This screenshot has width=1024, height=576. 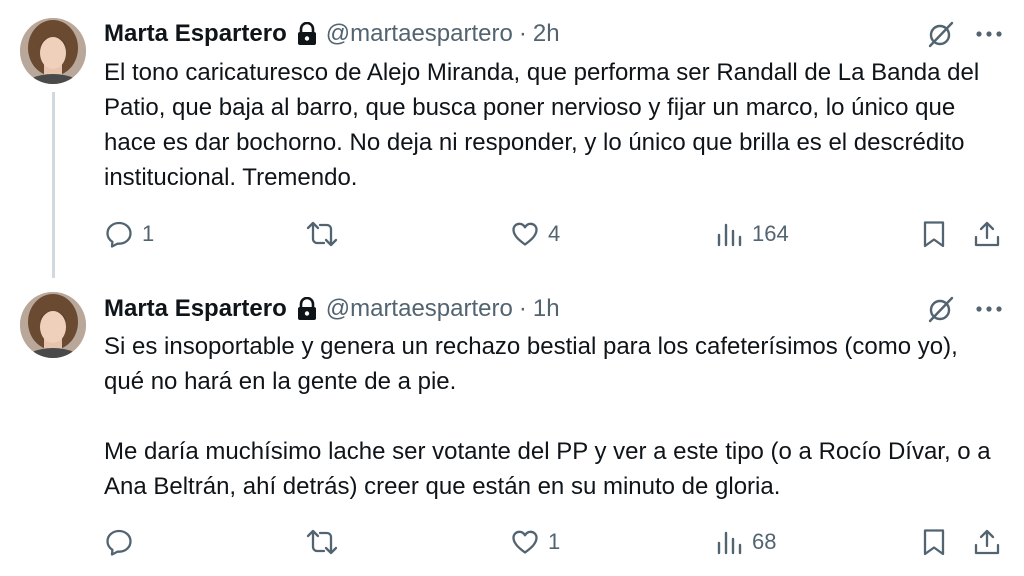 What do you see at coordinates (546, 34) in the screenshot?
I see `timestamp: 2h` at bounding box center [546, 34].